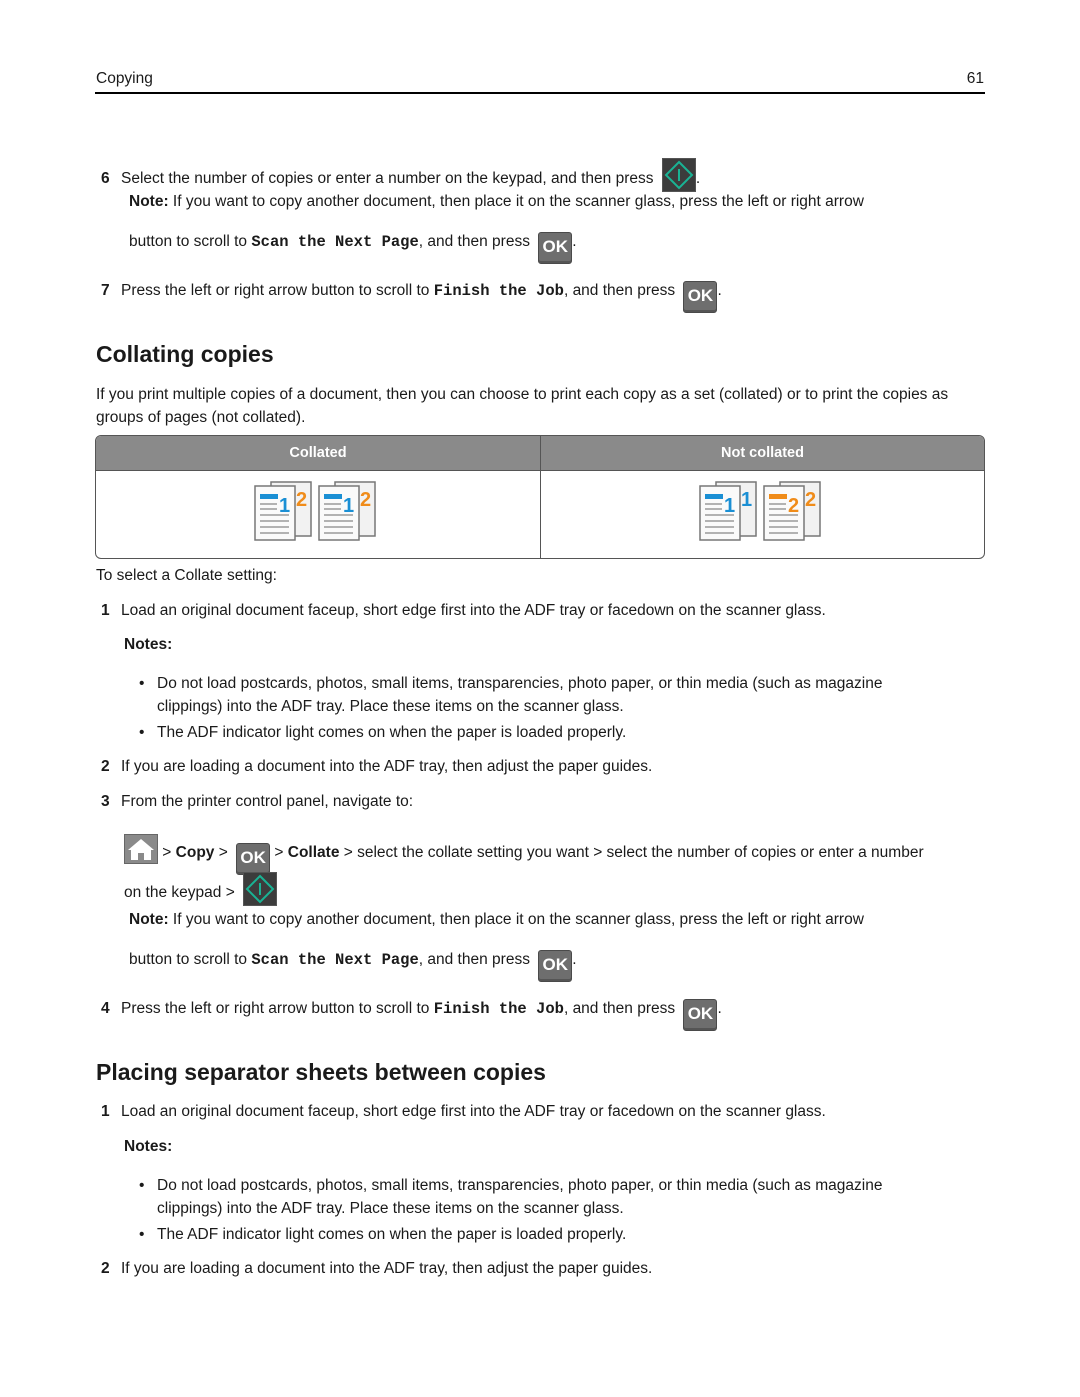  I want to click on not-collated-illustration-cell: 1 1 2 2, so click(762, 514).